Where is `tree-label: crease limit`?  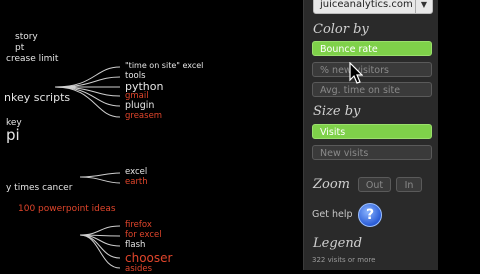
tree-label: crease limit is located at coordinates (32, 59).